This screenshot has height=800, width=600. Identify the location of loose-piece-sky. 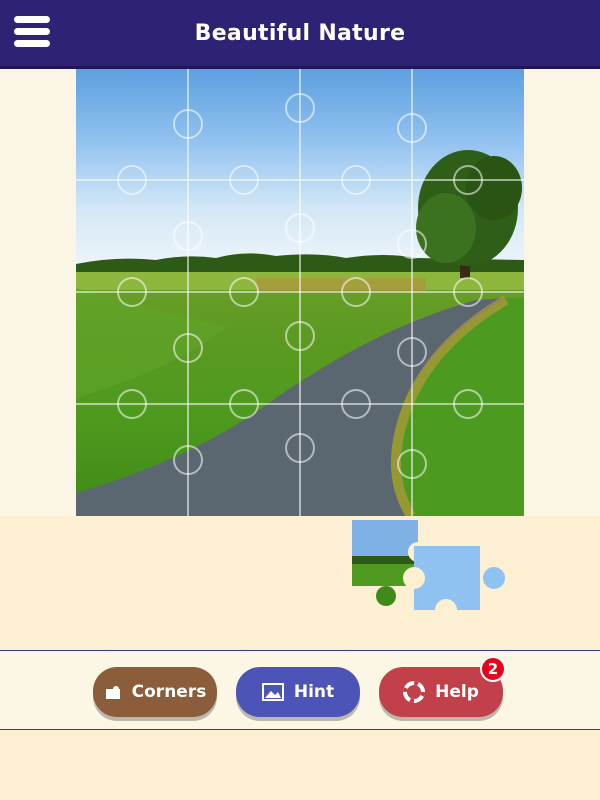
(454, 583).